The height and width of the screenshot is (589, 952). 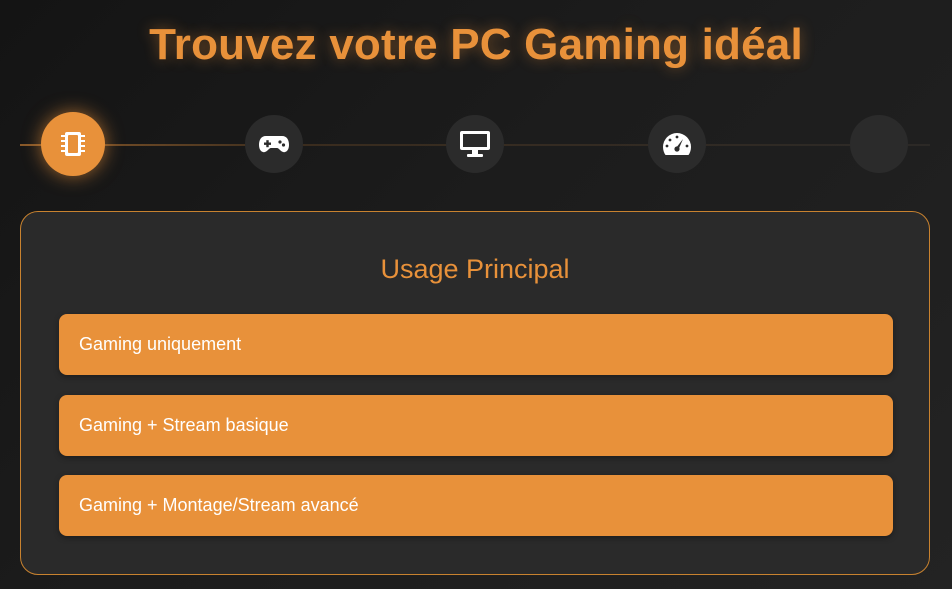 I want to click on page-title: Trouvez votre PC Gaming idéal, so click(x=476, y=44).